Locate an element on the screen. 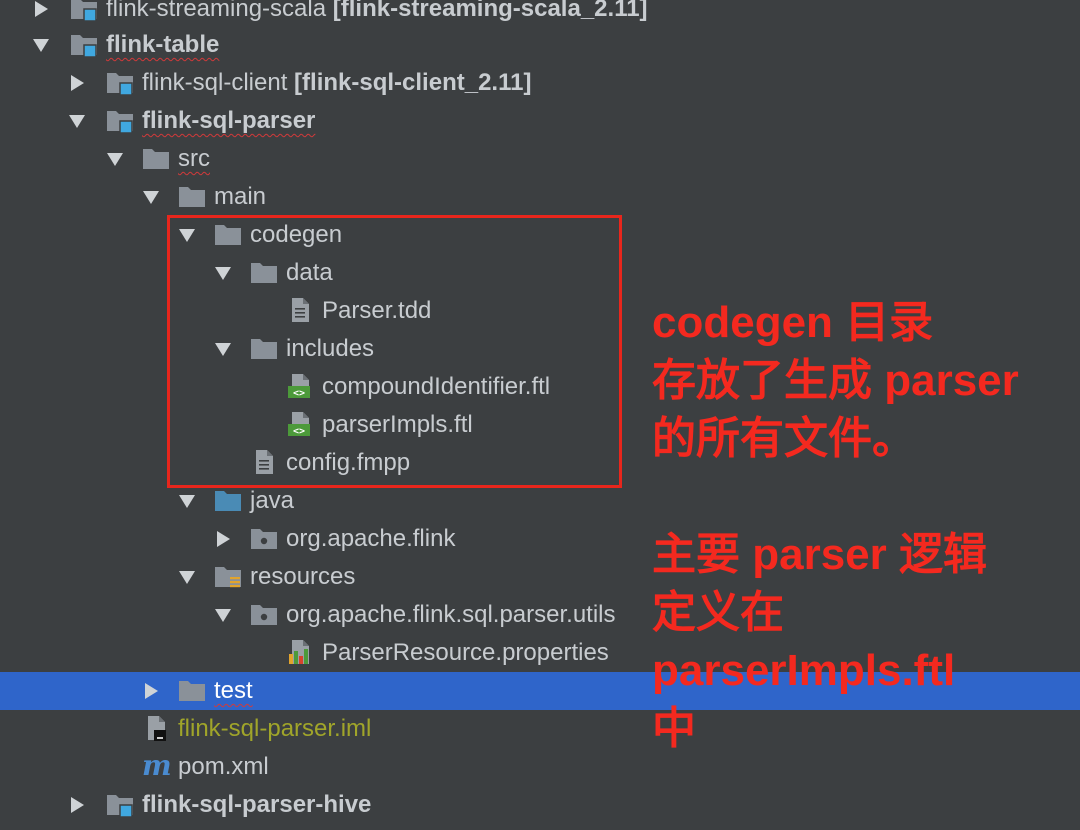  tree-row-pom-xml: m pom.xml is located at coordinates (540, 767).